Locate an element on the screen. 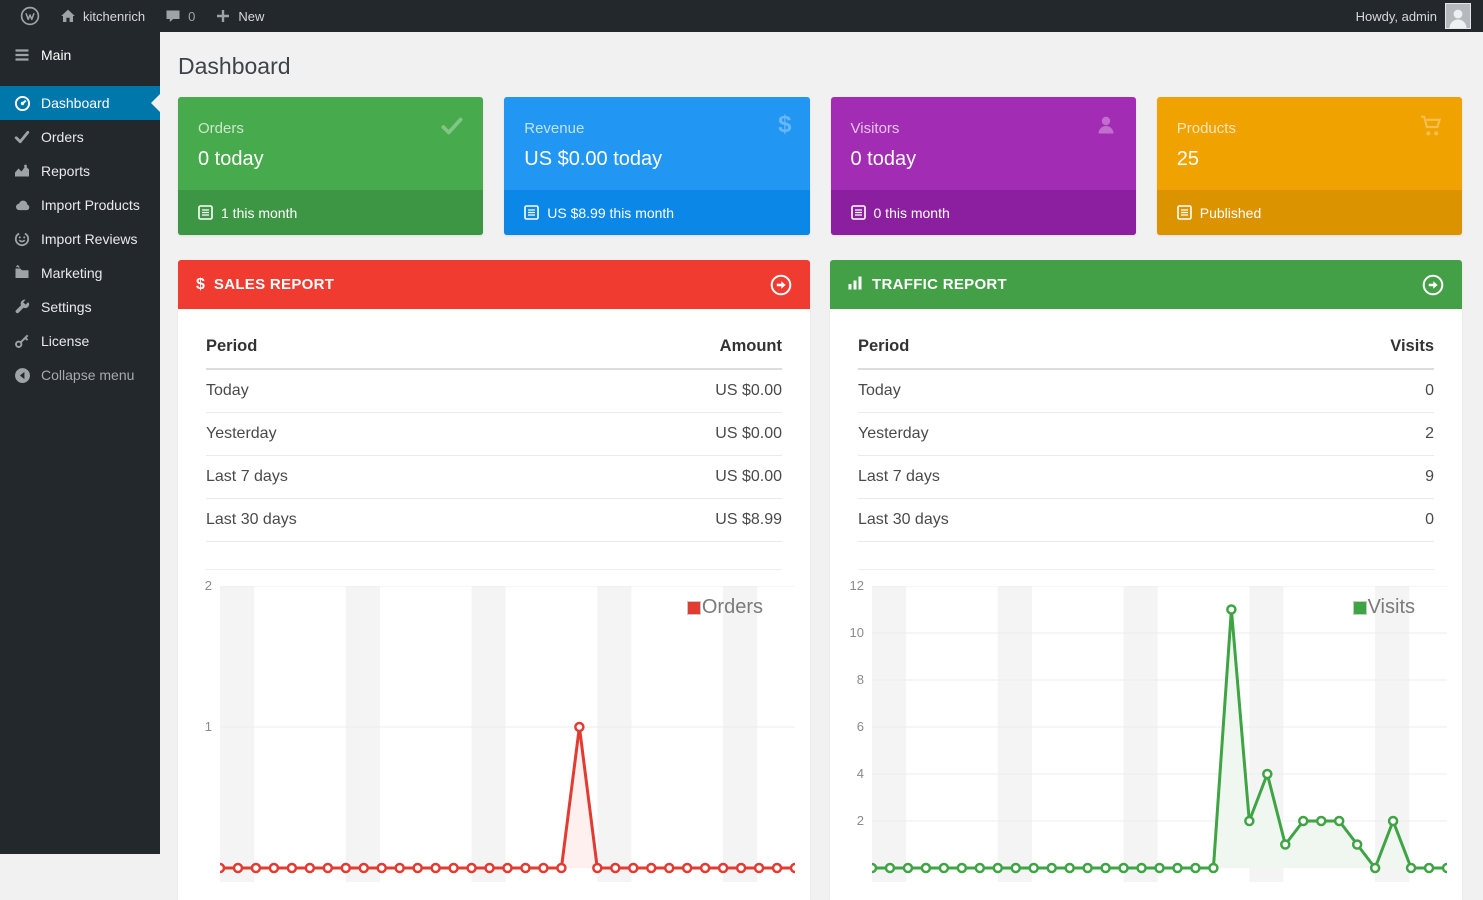 This screenshot has width=1483, height=900. card-footer-text: US $8.99 this month is located at coordinates (611, 212).